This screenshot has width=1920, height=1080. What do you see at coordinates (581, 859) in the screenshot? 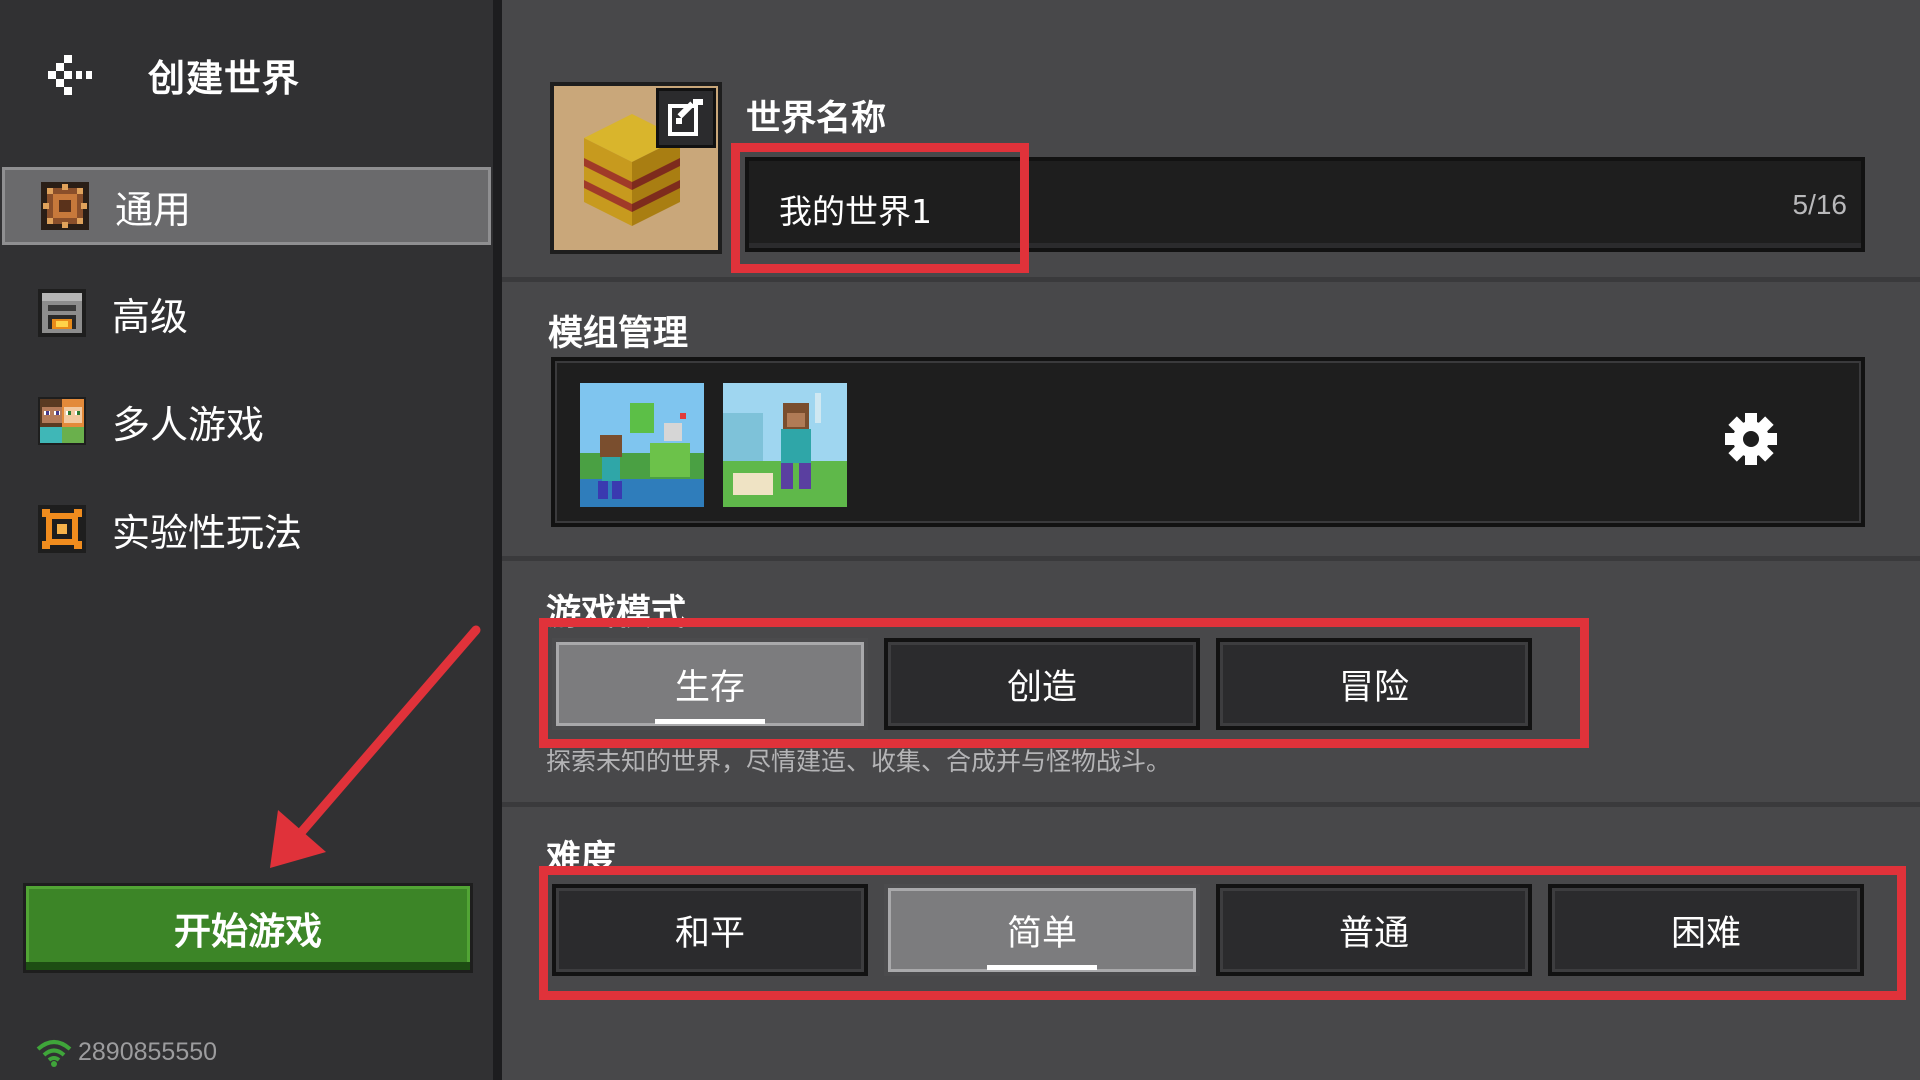
I see `difficulty-label: 难度` at bounding box center [581, 859].